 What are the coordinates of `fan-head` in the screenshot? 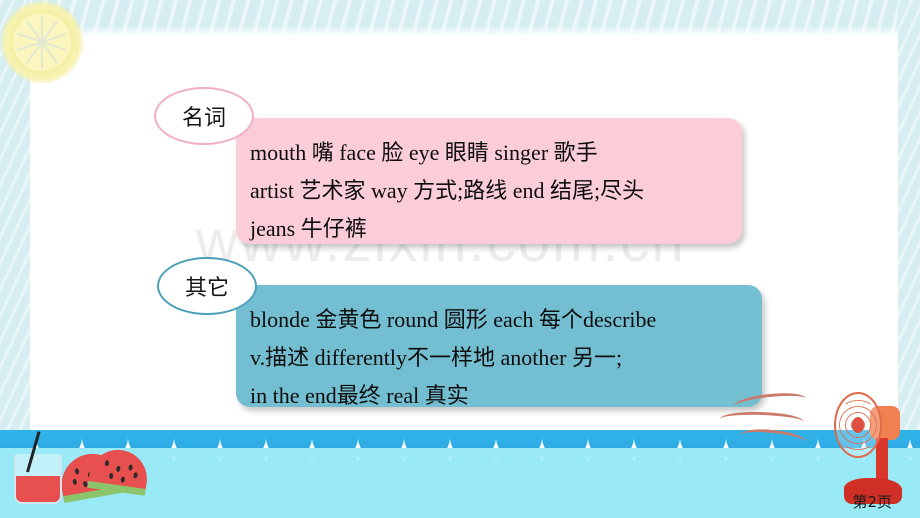 It's located at (858, 425).